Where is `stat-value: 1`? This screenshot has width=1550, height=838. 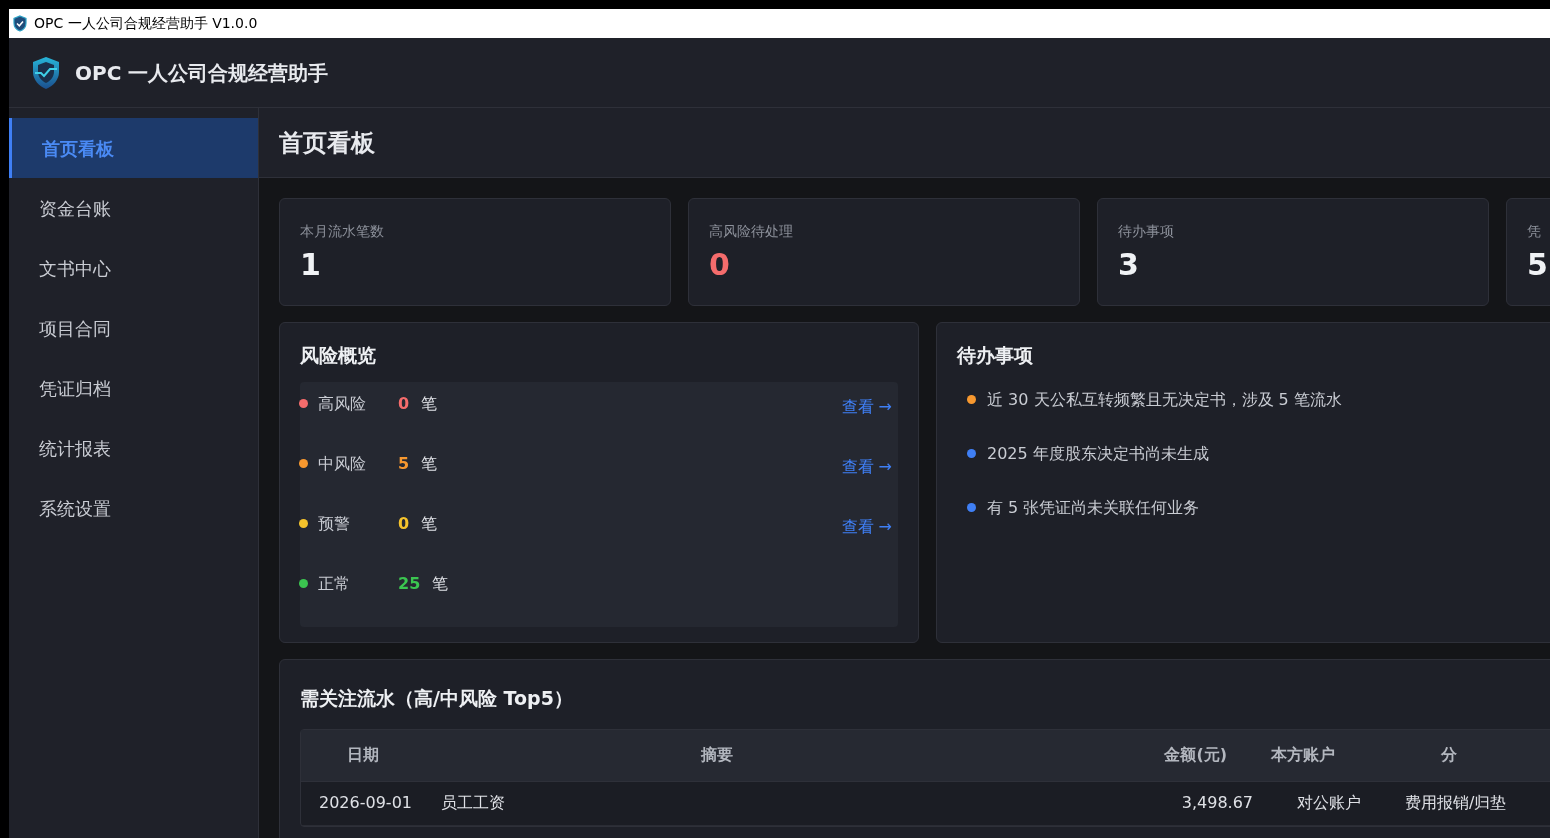
stat-value: 1 is located at coordinates (311, 265).